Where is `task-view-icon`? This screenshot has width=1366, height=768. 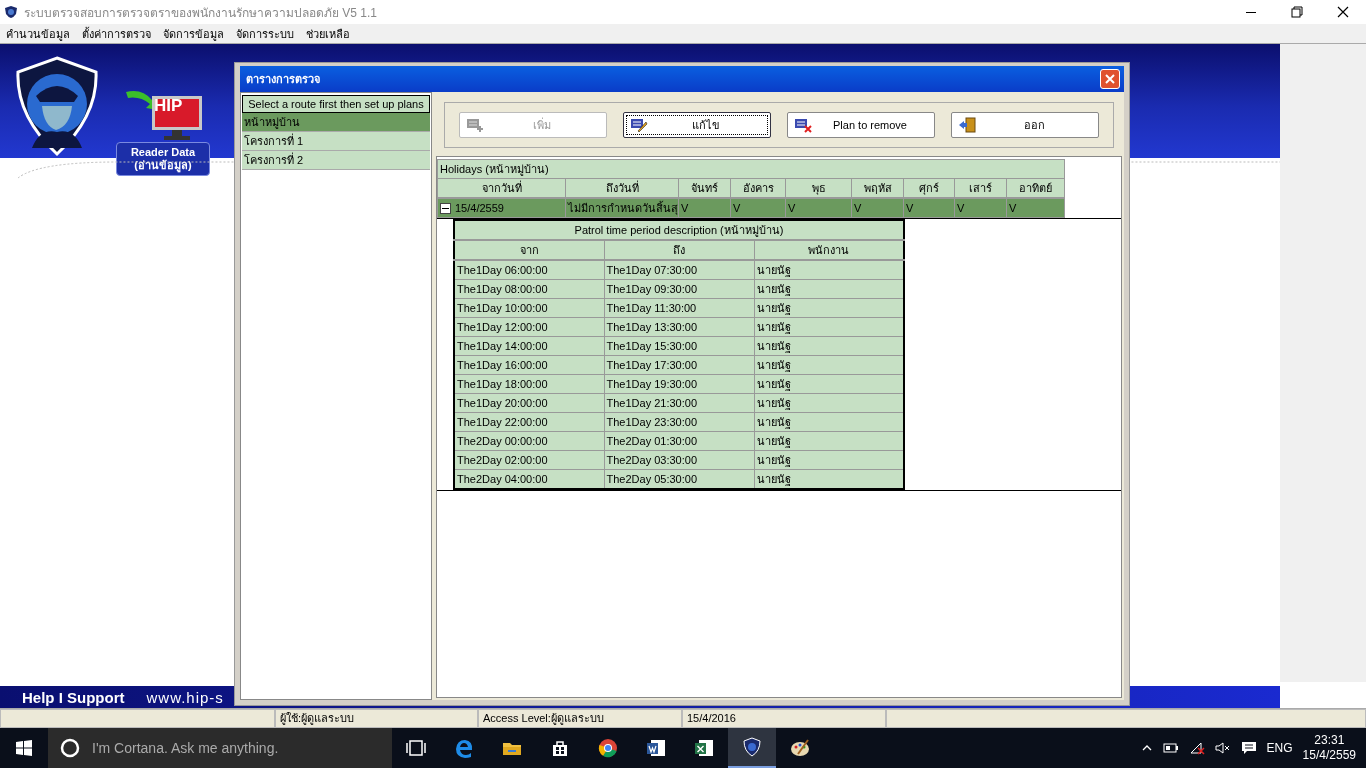 task-view-icon is located at coordinates (416, 748).